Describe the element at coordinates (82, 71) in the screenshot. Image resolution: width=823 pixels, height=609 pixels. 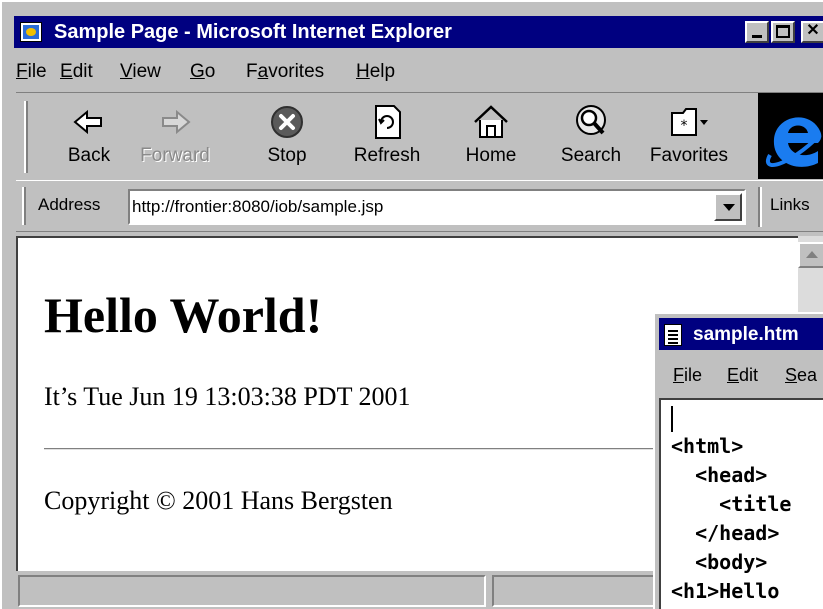
I see `menu-edit-label: dit` at that location.